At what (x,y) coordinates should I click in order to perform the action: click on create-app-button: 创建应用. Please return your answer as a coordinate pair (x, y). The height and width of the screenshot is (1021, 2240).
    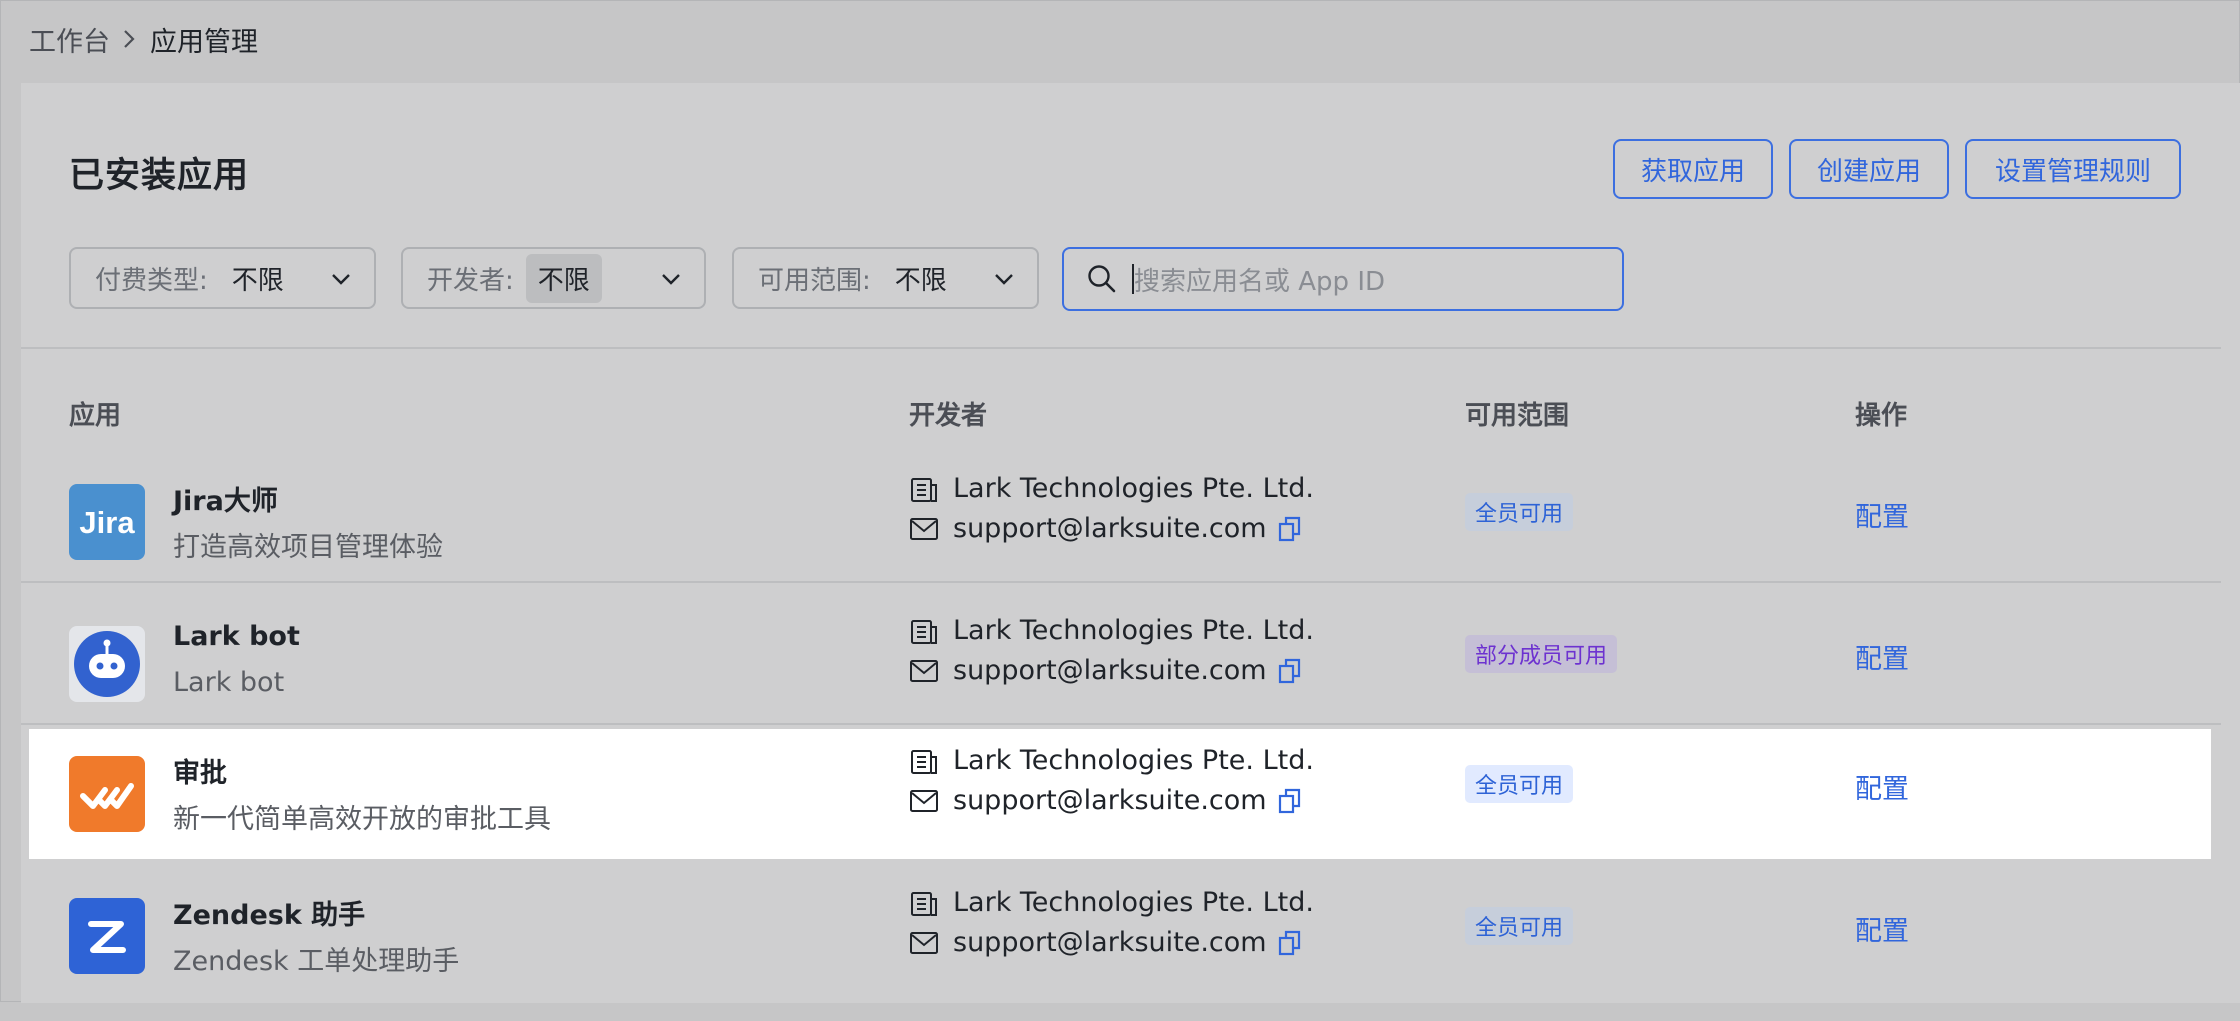
    Looking at the image, I should click on (1869, 169).